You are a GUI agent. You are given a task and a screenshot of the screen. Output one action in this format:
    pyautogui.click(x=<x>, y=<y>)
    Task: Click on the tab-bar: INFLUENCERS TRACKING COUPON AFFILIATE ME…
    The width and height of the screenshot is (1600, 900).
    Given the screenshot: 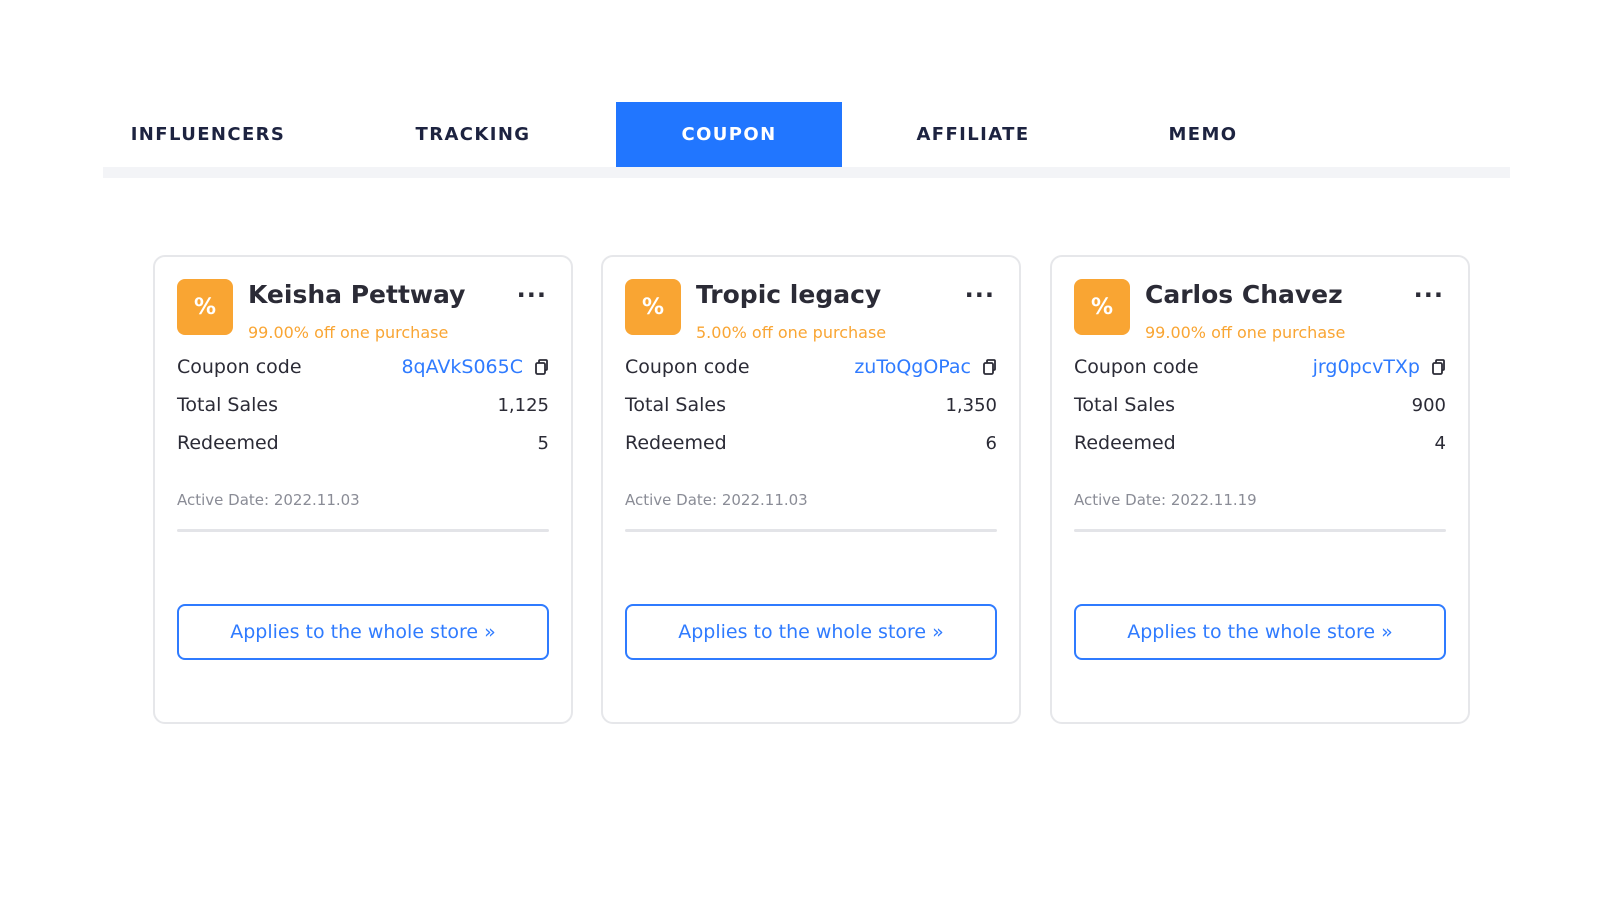 What is the action you would take?
    pyautogui.click(x=806, y=140)
    